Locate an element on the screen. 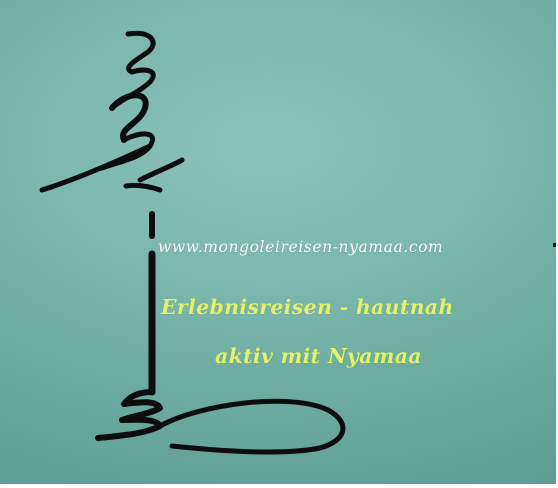  calligraphy-bottom-swash is located at coordinates (129, 428).